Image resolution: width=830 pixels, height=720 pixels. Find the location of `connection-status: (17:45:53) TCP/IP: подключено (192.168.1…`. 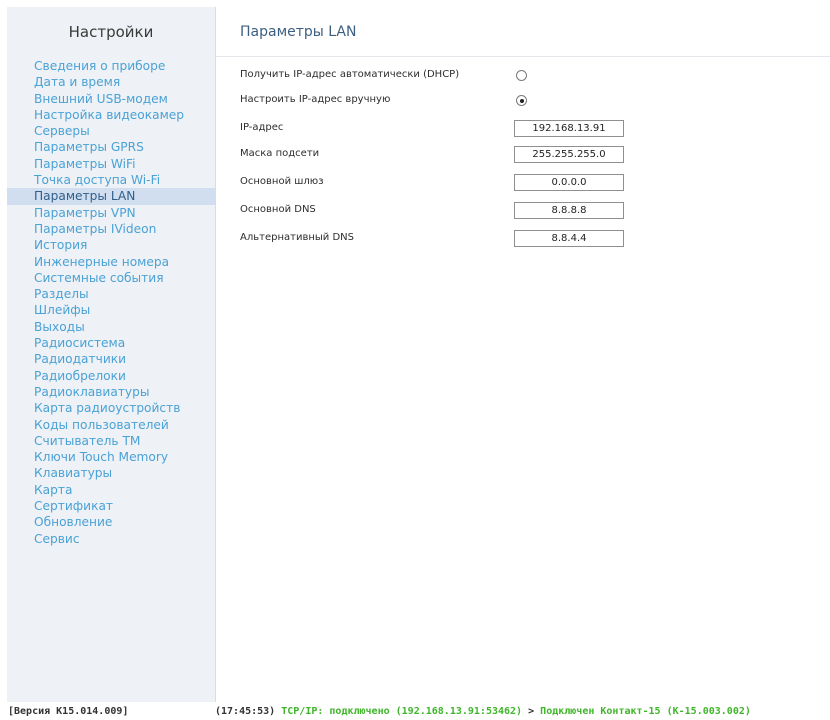

connection-status: (17:45:53) TCP/IP: подключено (192.168.1… is located at coordinates (483, 711).